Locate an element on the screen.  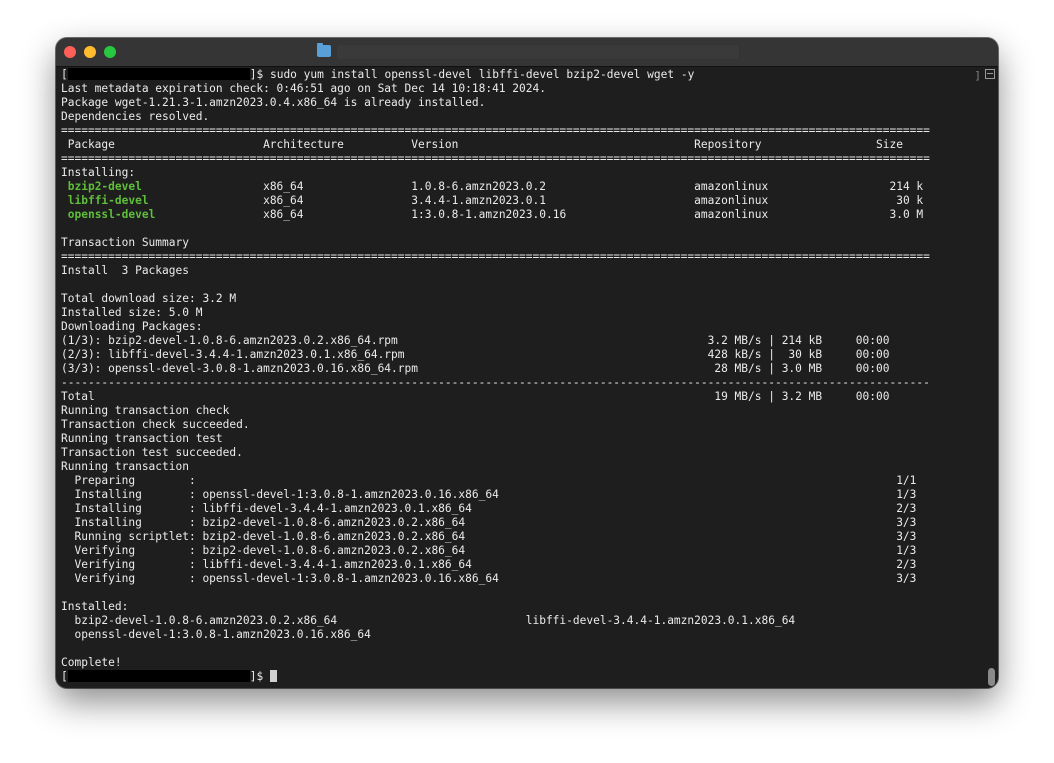
output-line: Running transaction check is located at coordinates (145, 410).